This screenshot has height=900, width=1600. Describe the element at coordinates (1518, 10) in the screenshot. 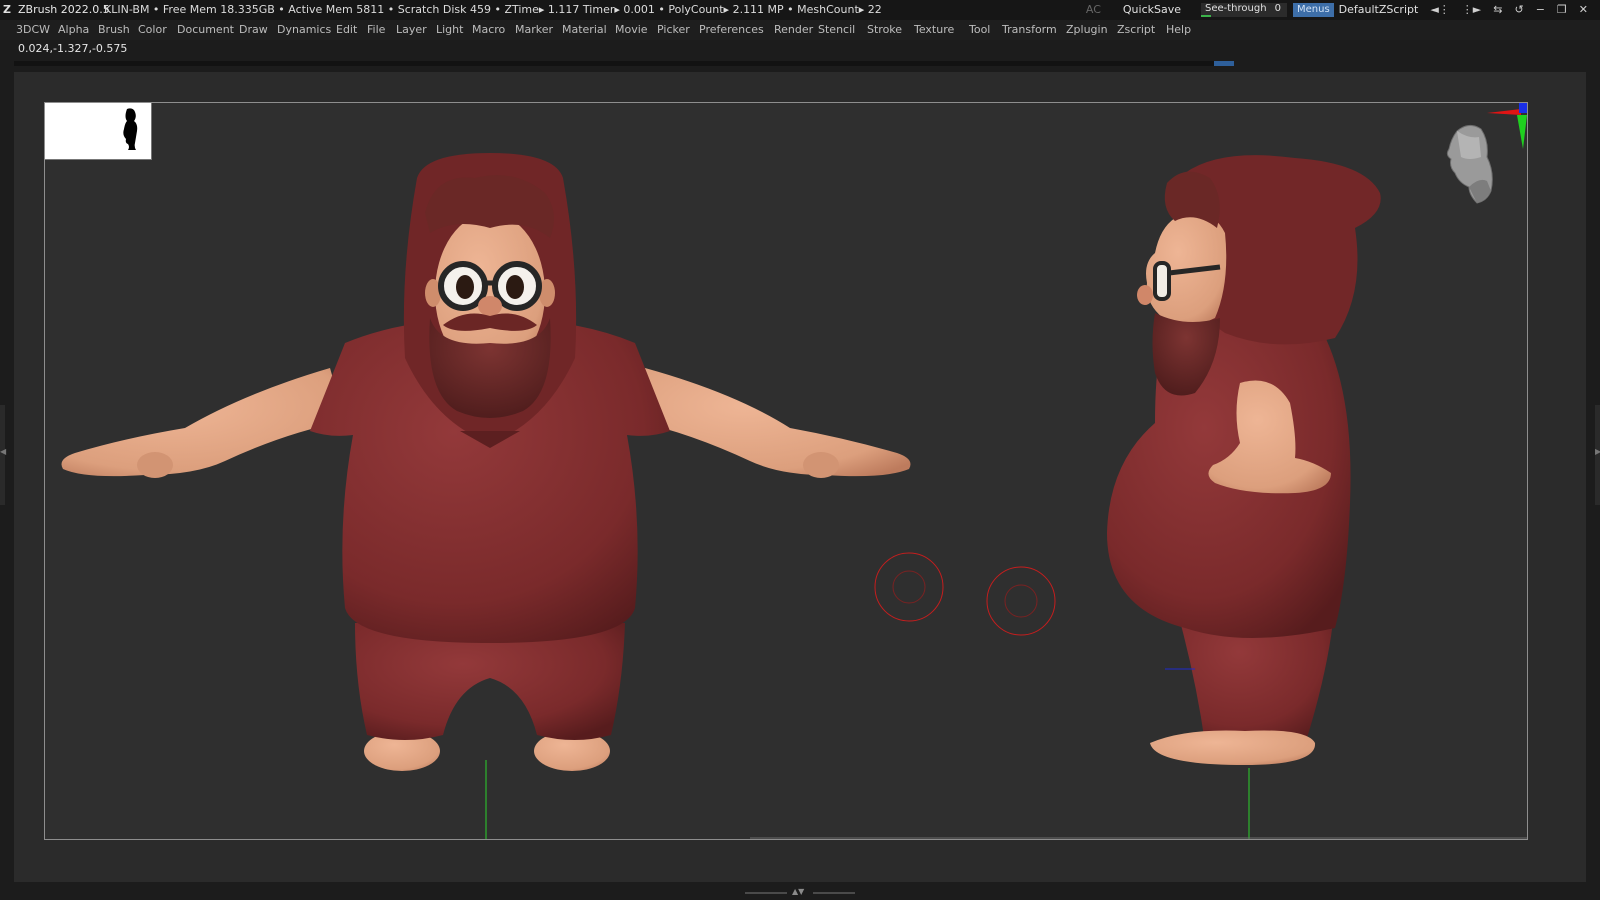

I see `layout-cycle-icon: ↺` at that location.